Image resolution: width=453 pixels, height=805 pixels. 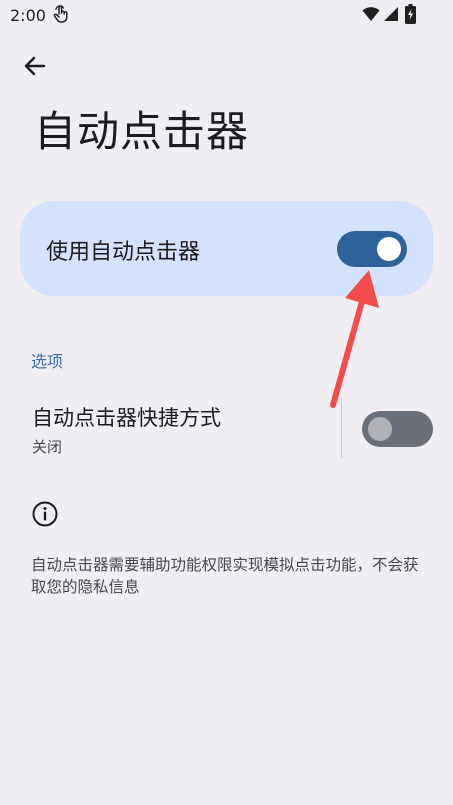 I want to click on shortcut-title: 自动点击器快捷方式, so click(x=126, y=418).